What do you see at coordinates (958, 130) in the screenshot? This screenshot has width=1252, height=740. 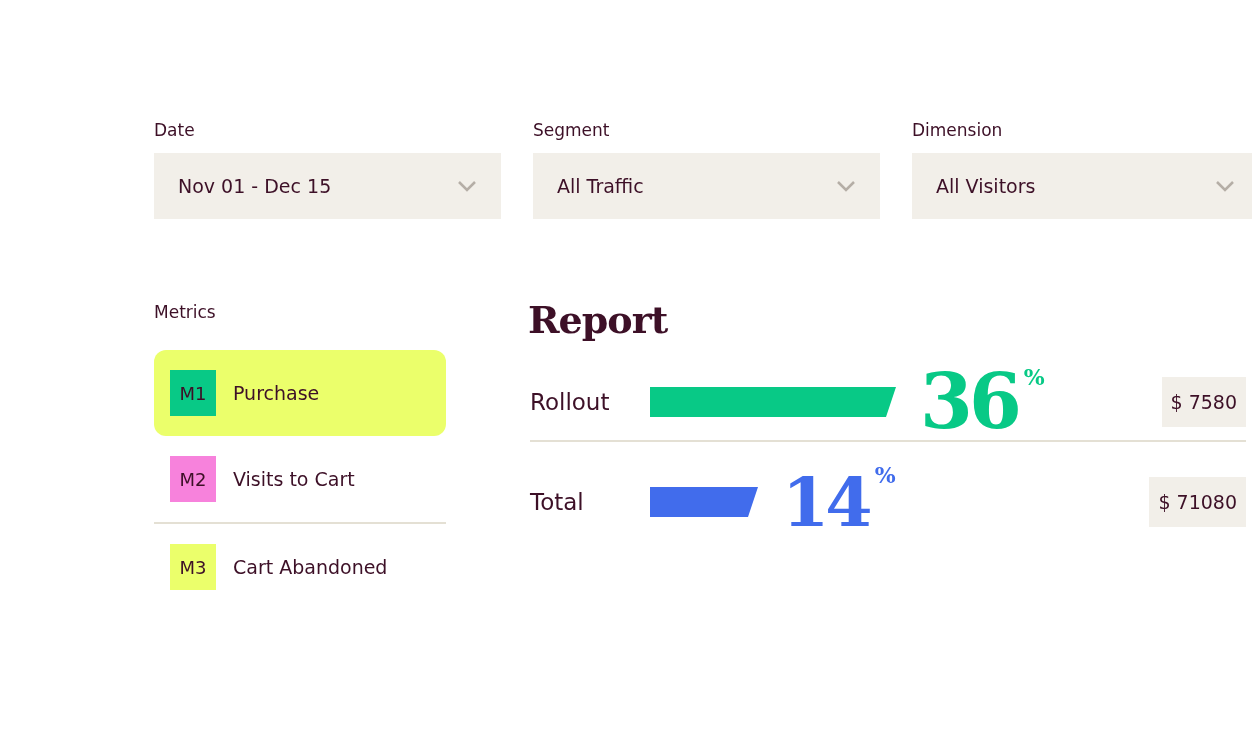 I see `field-label: Dimension` at bounding box center [958, 130].